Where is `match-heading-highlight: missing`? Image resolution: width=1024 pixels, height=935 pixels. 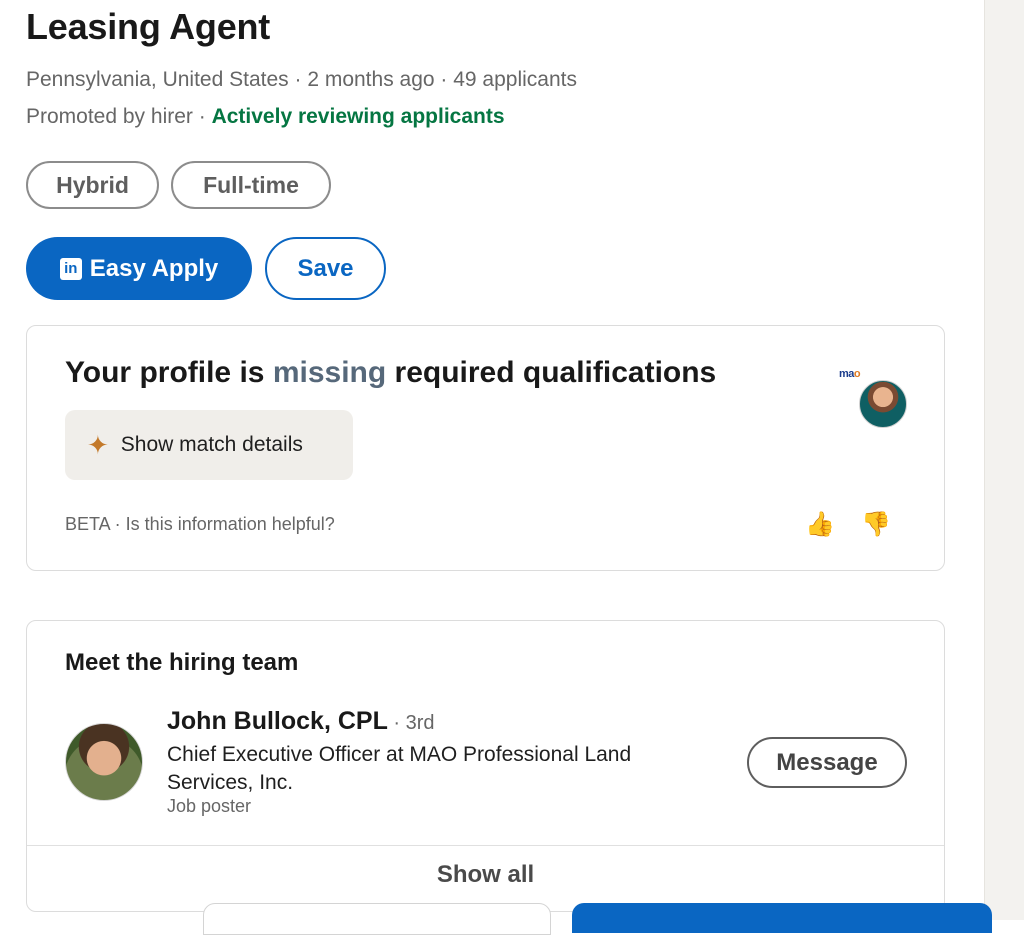
match-heading-highlight: missing is located at coordinates (329, 372).